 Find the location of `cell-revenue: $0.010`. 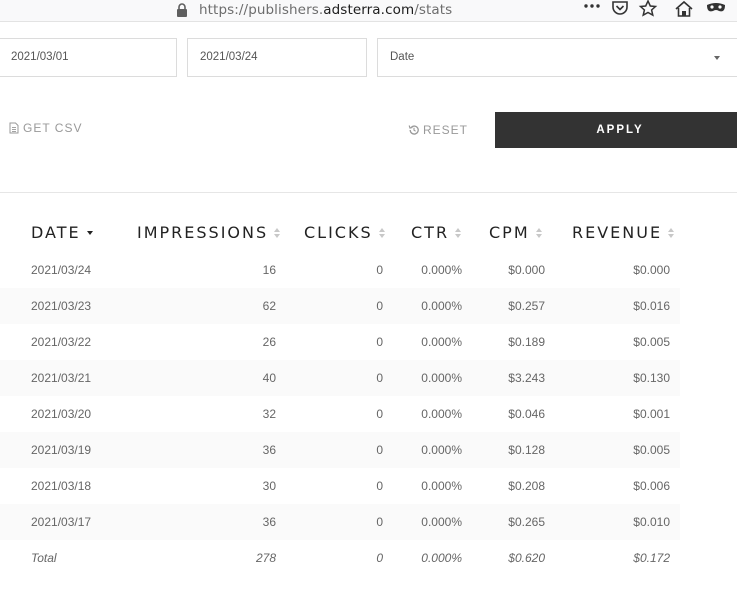

cell-revenue: $0.010 is located at coordinates (651, 522).